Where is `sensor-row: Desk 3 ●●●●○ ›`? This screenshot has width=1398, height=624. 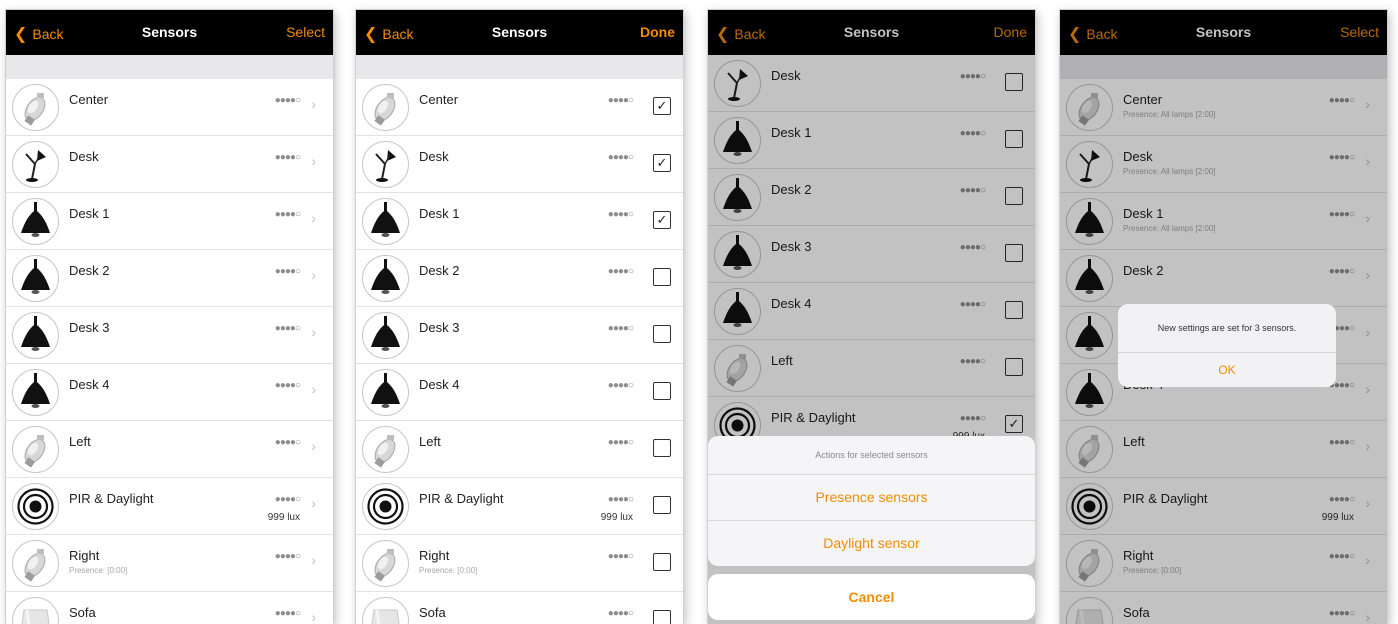
sensor-row: Desk 3 ●●●●○ › is located at coordinates (169, 335).